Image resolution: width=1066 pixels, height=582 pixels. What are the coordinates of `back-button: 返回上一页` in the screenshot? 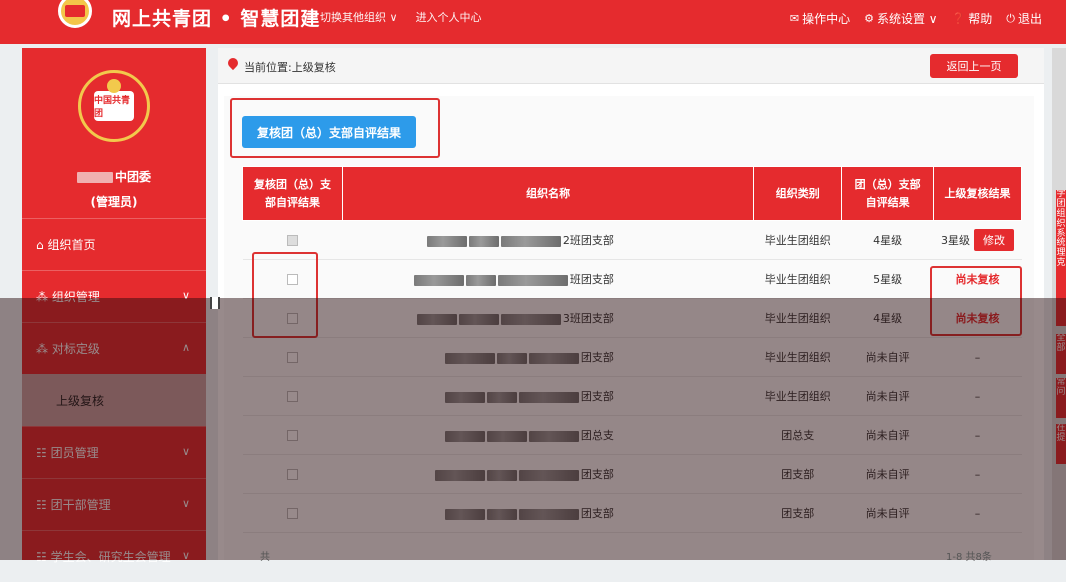 It's located at (974, 66).